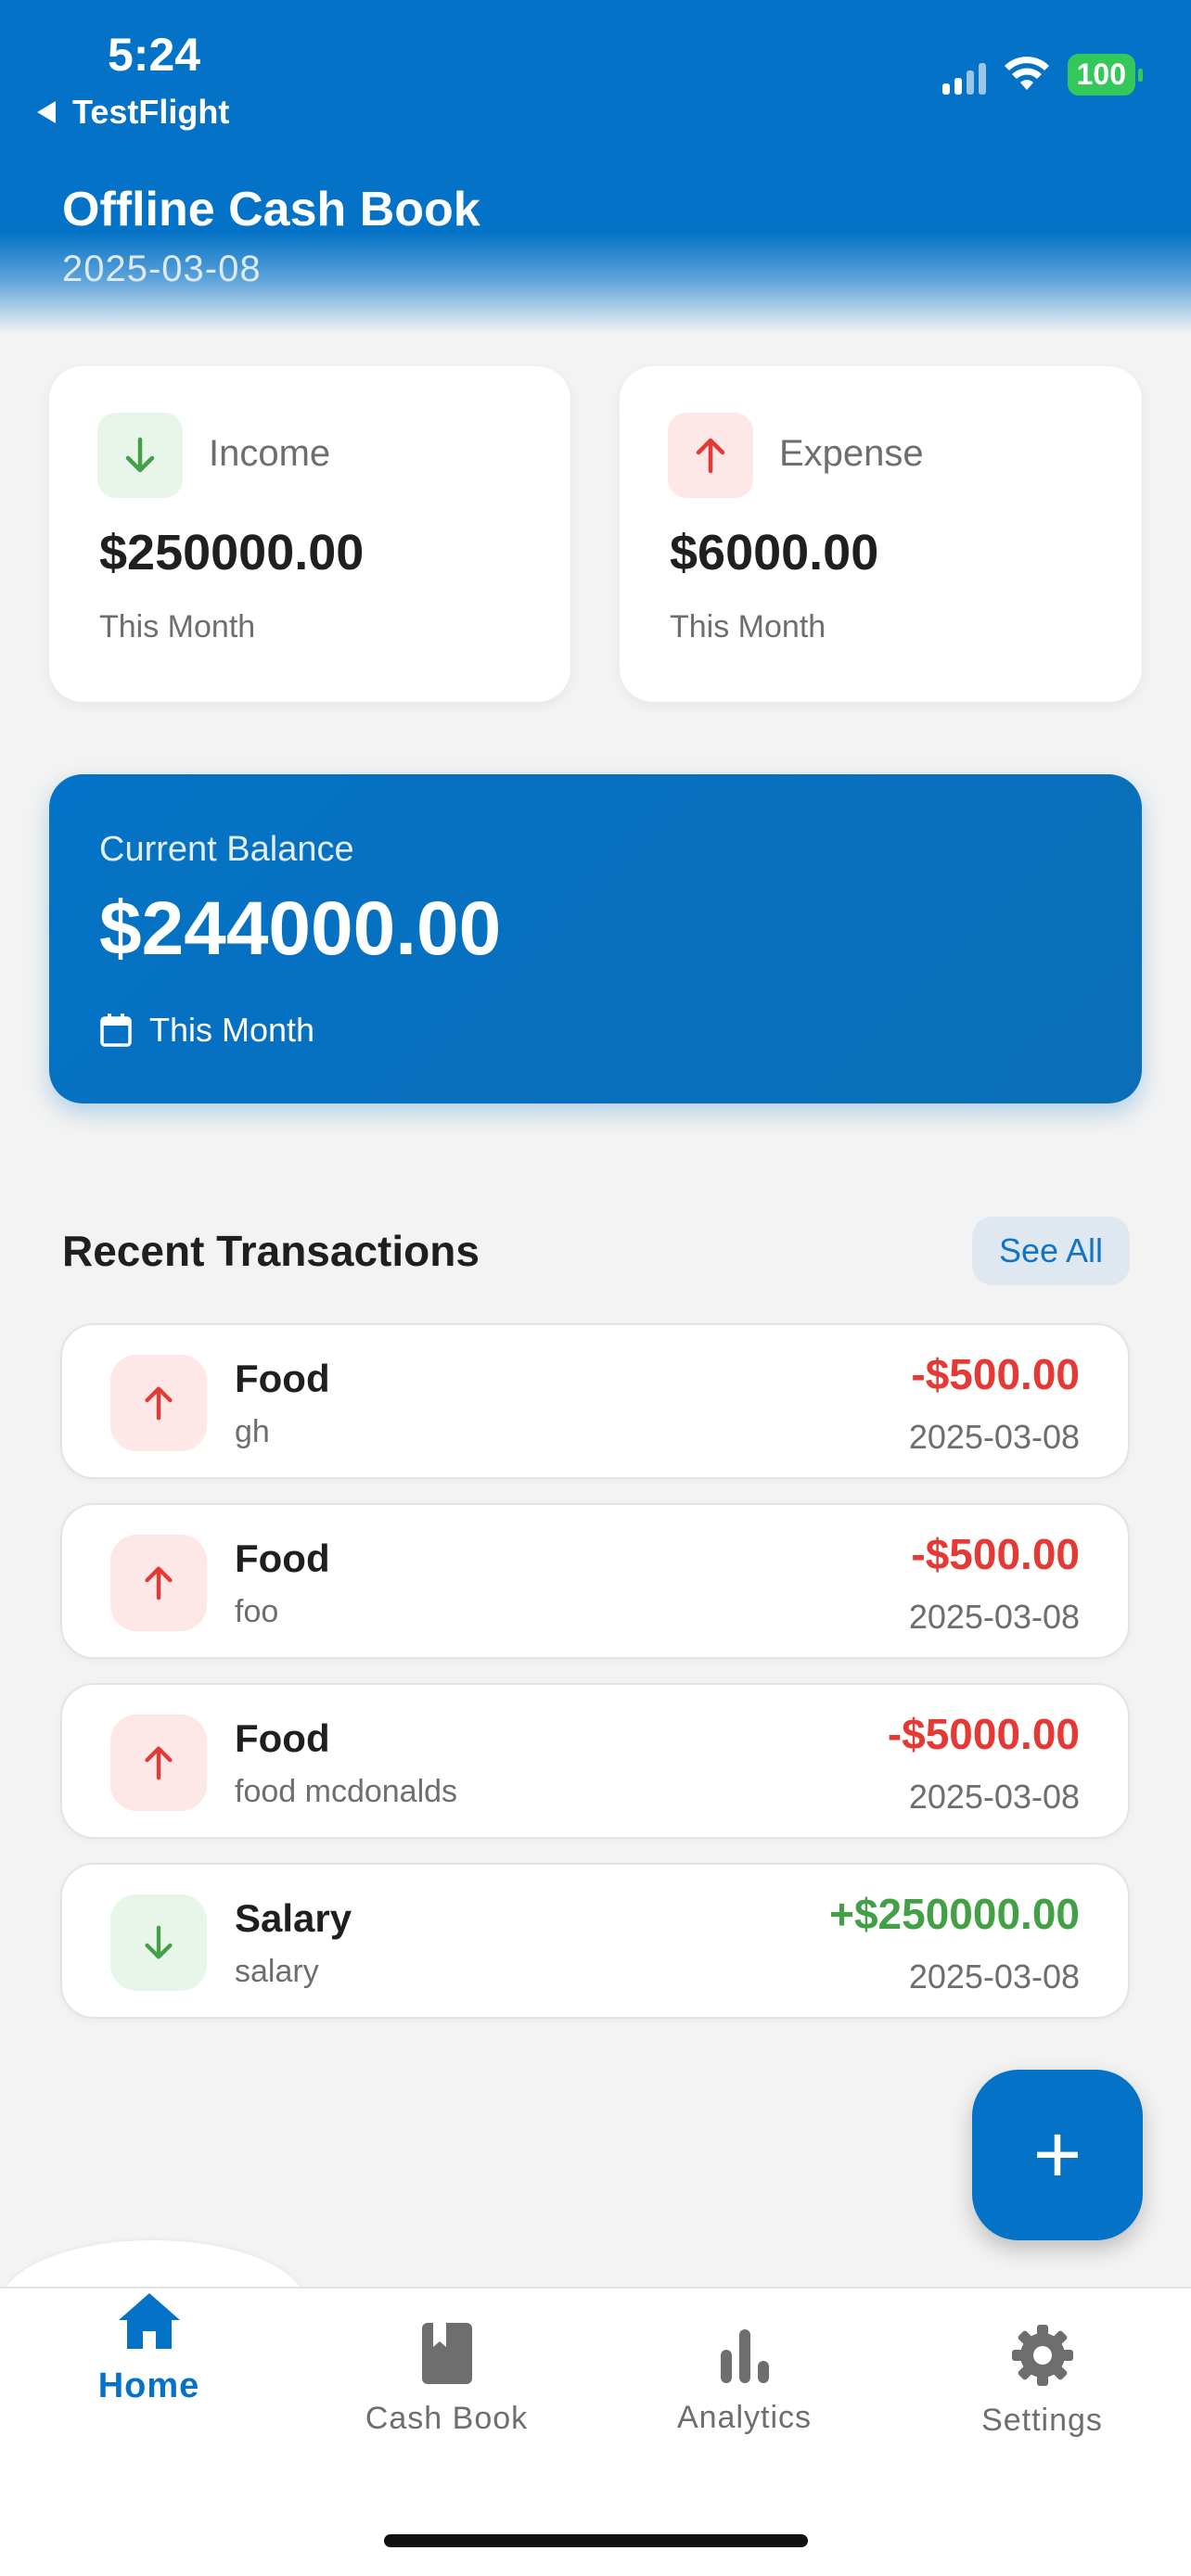 The image size is (1191, 2576). Describe the element at coordinates (293, 1918) in the screenshot. I see `transaction-category: Salary` at that location.